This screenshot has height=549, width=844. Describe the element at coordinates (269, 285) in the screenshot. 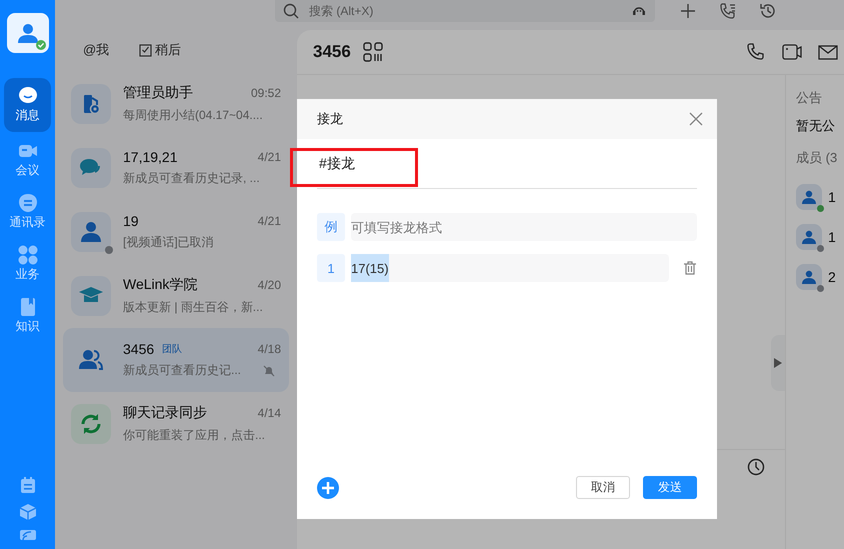

I see `timestamp: 4/20` at that location.